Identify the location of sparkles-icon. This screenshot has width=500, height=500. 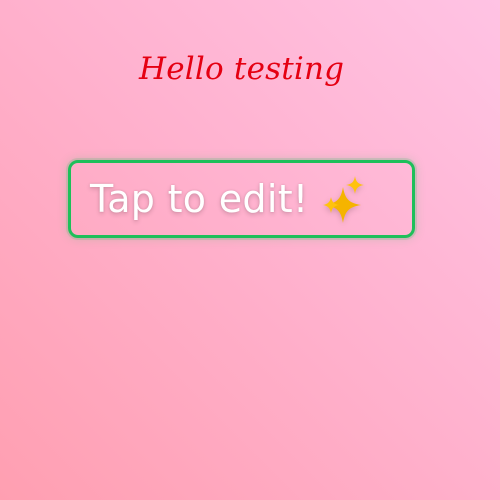
(344, 199).